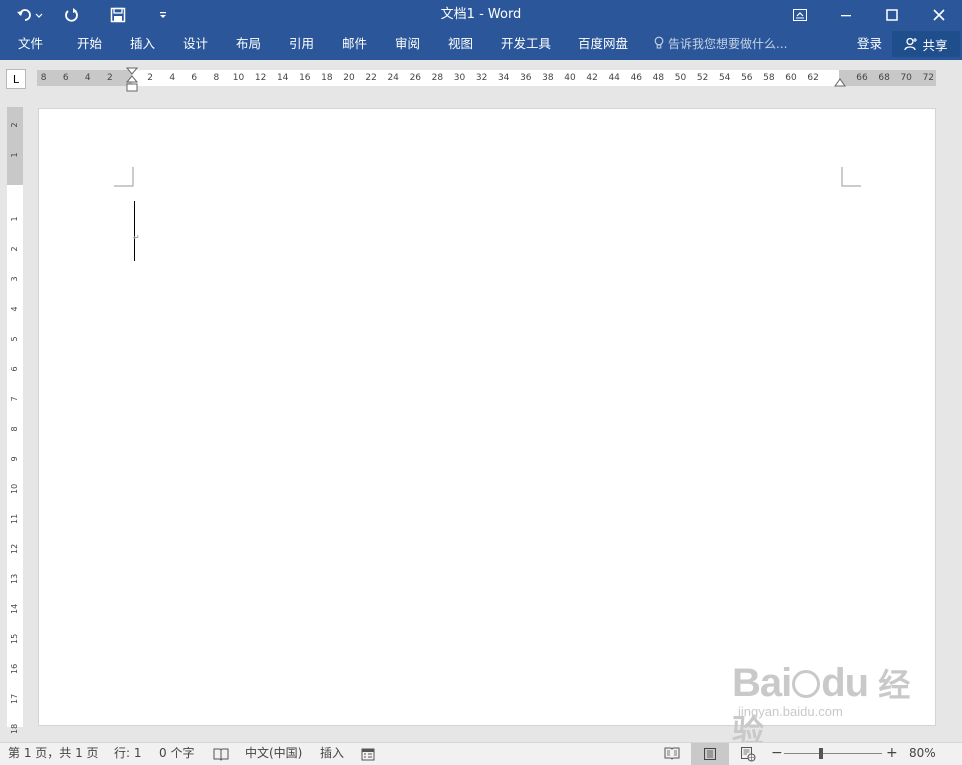 This screenshot has height=765, width=962. I want to click on zoom-out-button: −, so click(777, 754).